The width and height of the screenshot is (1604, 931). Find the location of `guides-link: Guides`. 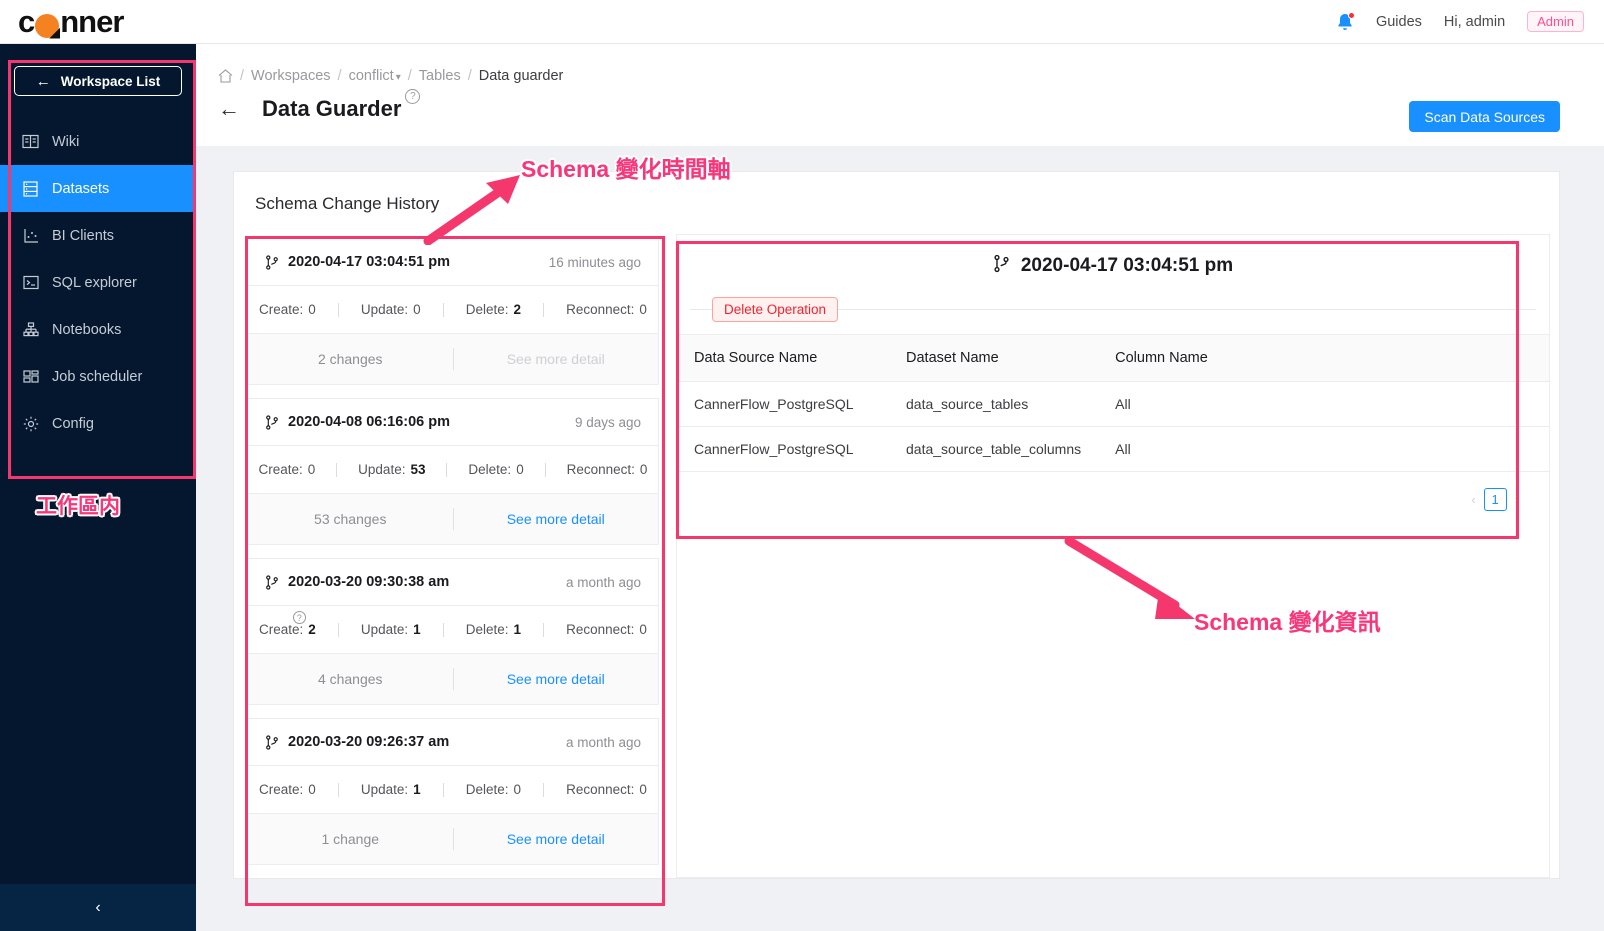

guides-link: Guides is located at coordinates (1399, 22).